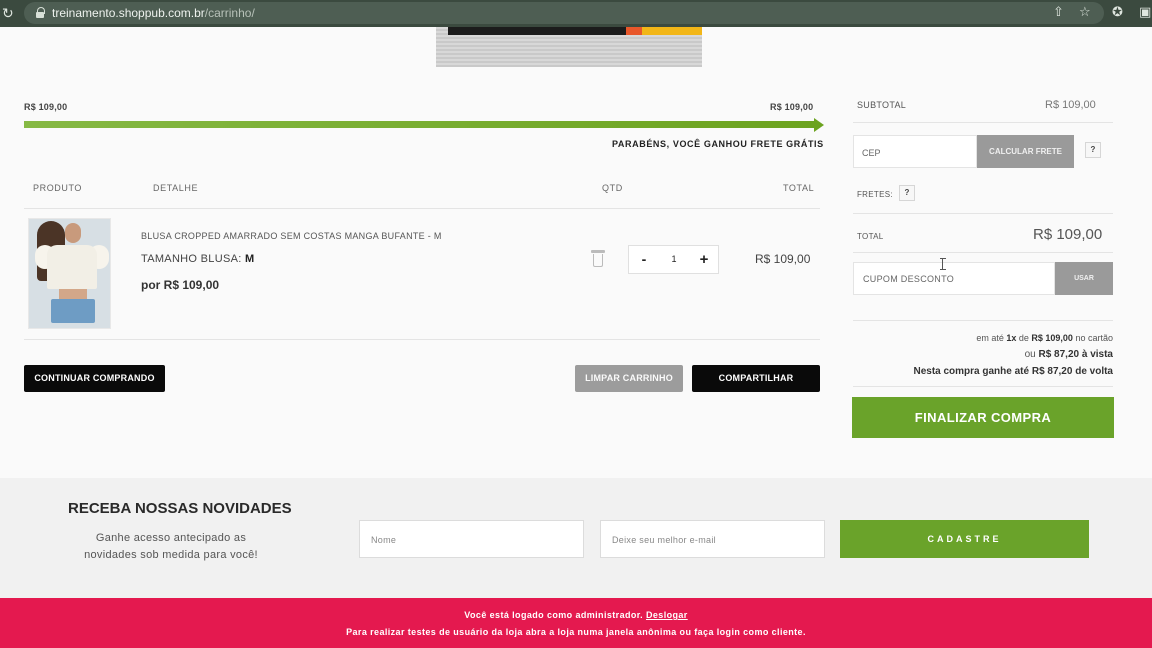 The width and height of the screenshot is (1152, 648). Describe the element at coordinates (1025, 151) in the screenshot. I see `calculate-shipping-button: CALCULAR FRETE` at that location.